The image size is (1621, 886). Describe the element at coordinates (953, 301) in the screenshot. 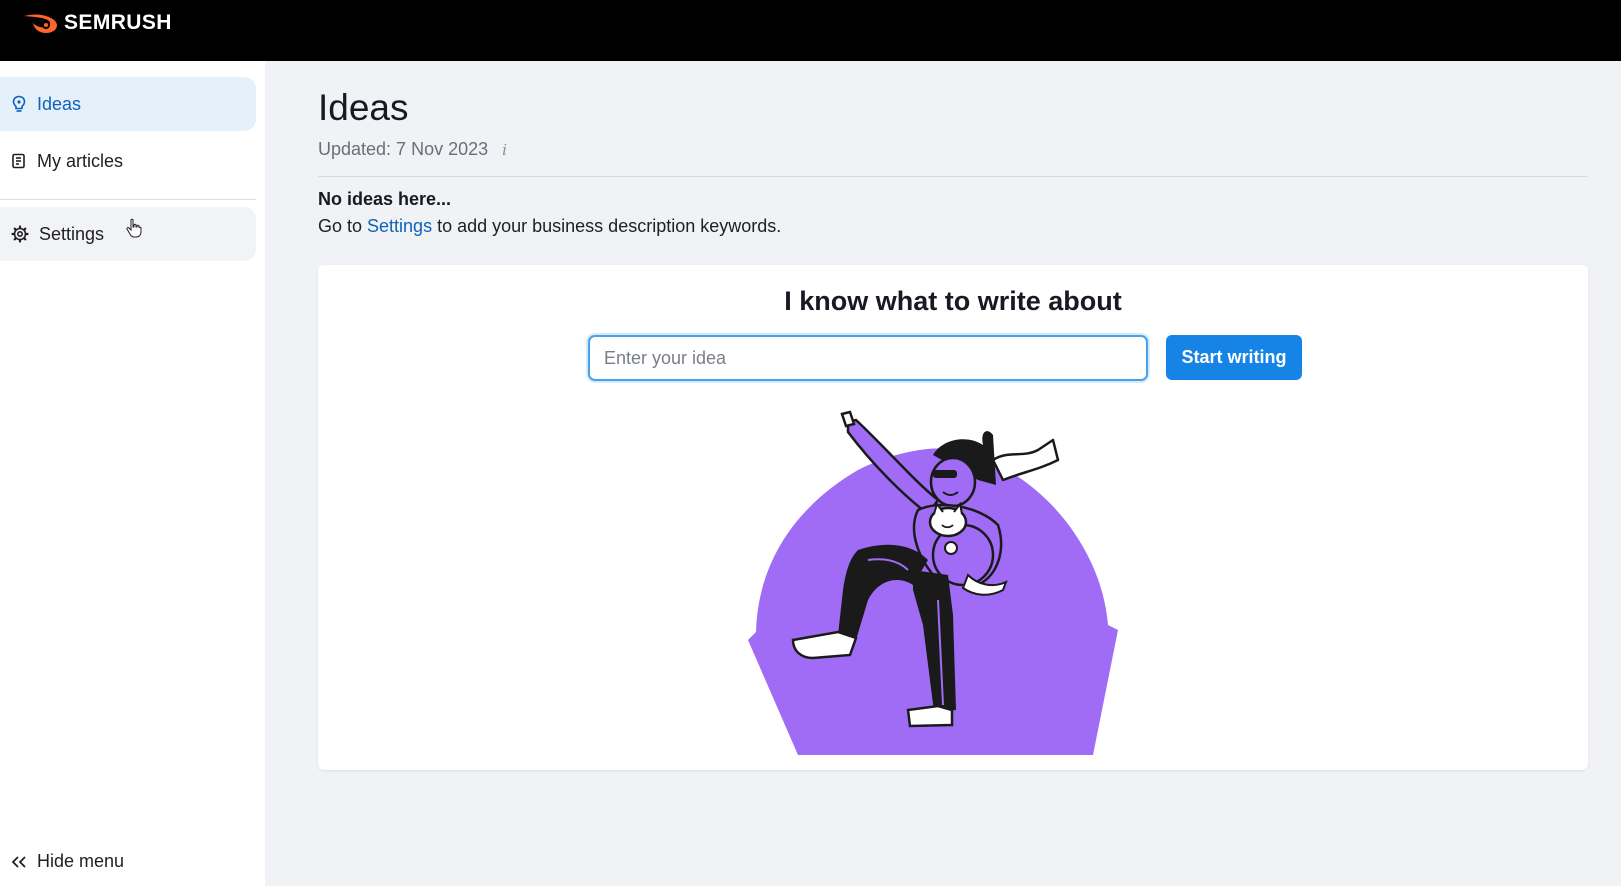

I see `writer-card-title: I know what to write about` at that location.